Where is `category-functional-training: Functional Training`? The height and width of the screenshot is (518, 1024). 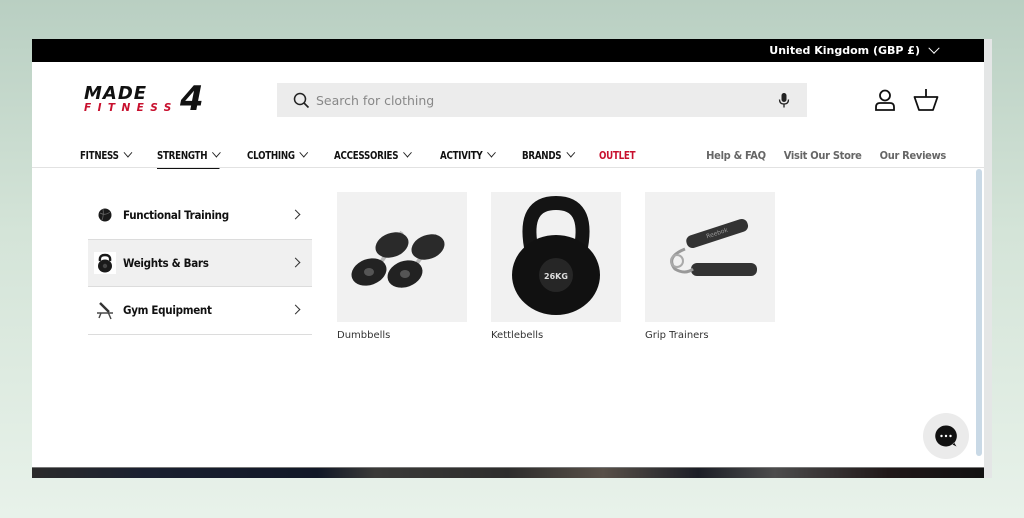 category-functional-training: Functional Training is located at coordinates (200, 216).